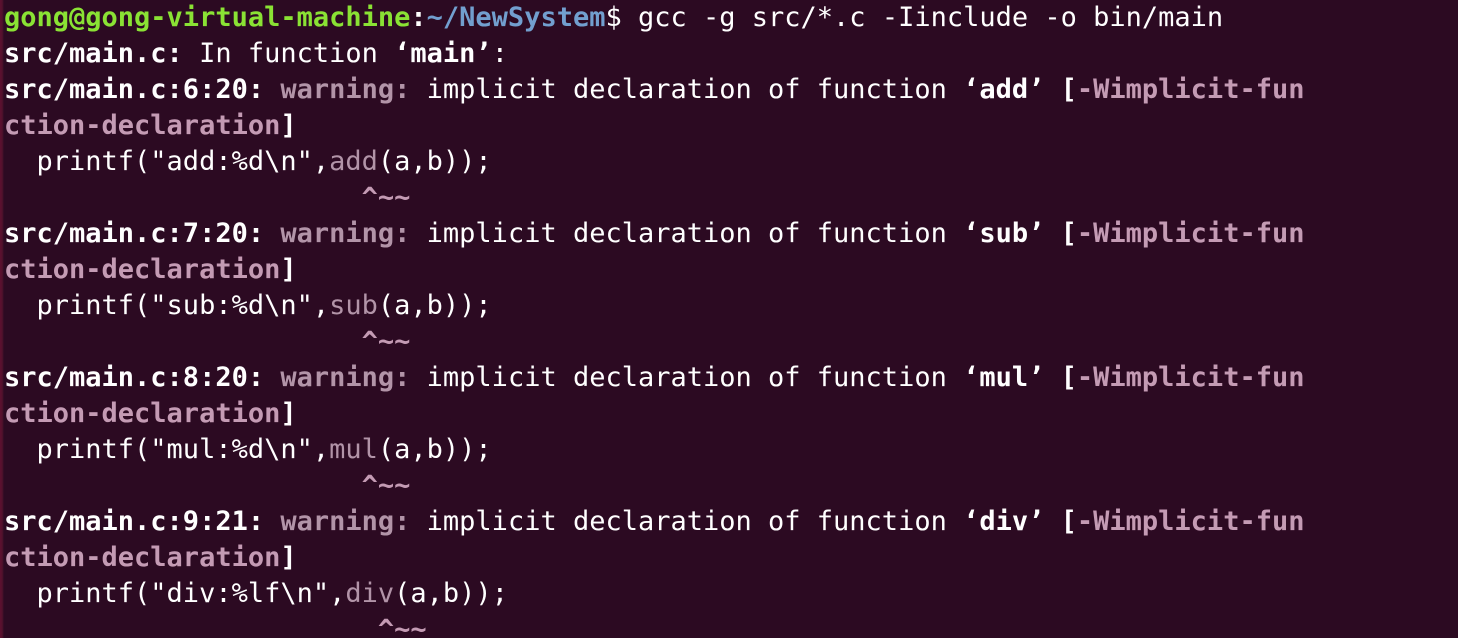 The height and width of the screenshot is (638, 1458). Describe the element at coordinates (353, 305) in the screenshot. I see `source-function-name: sub` at that location.